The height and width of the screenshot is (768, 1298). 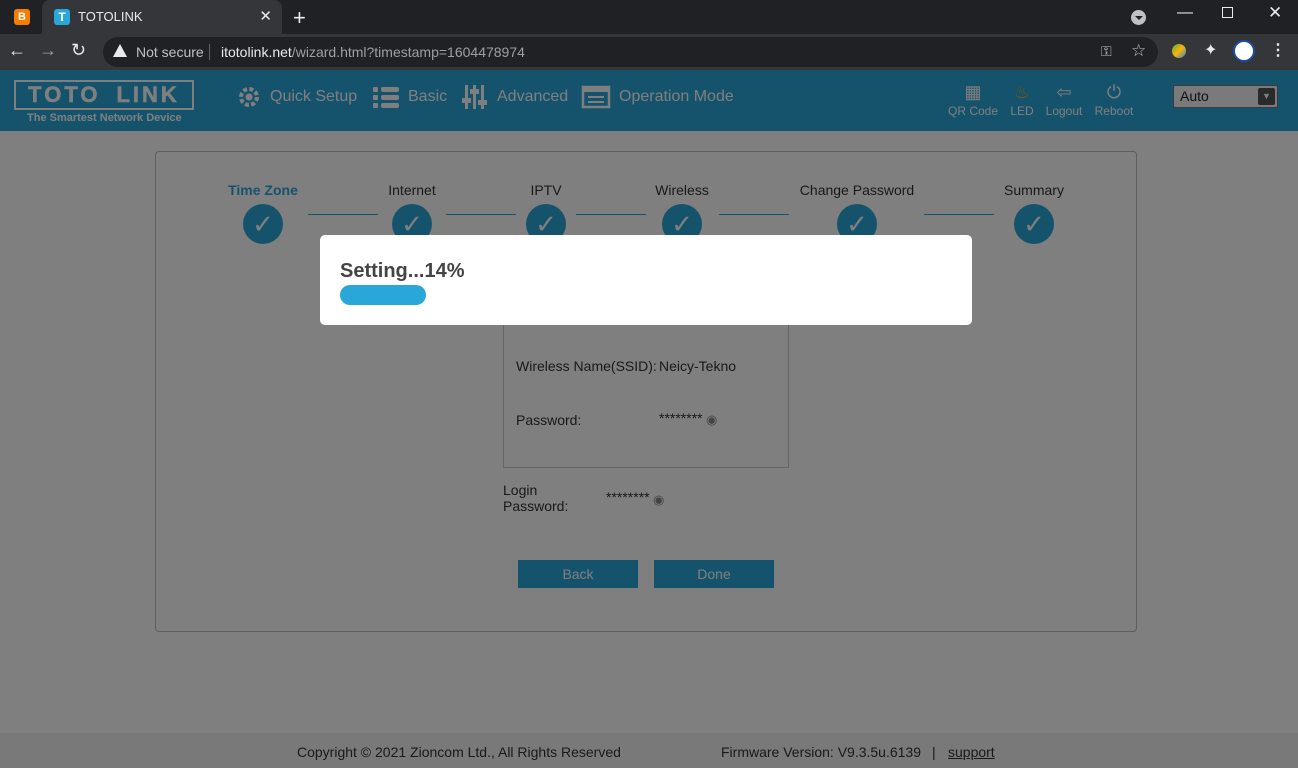 I want to click on pinned-tab-blogger: B, so click(x=22, y=17).